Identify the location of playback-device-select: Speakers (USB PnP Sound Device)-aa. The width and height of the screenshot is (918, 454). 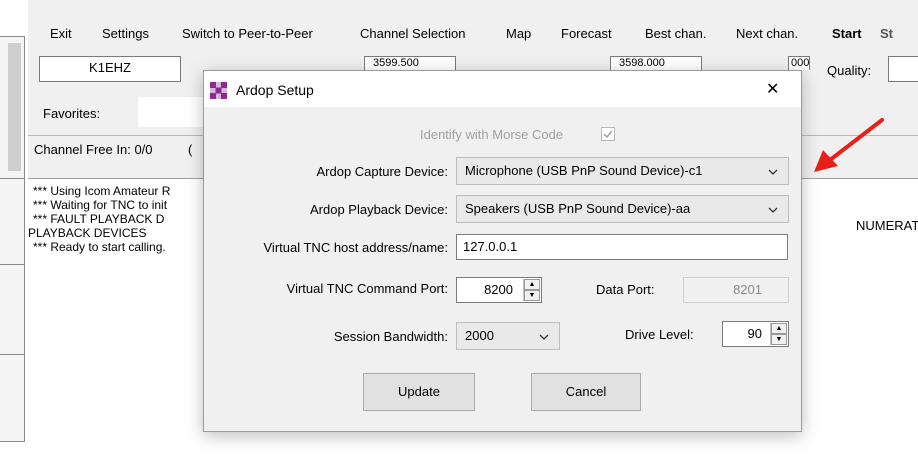
(622, 209).